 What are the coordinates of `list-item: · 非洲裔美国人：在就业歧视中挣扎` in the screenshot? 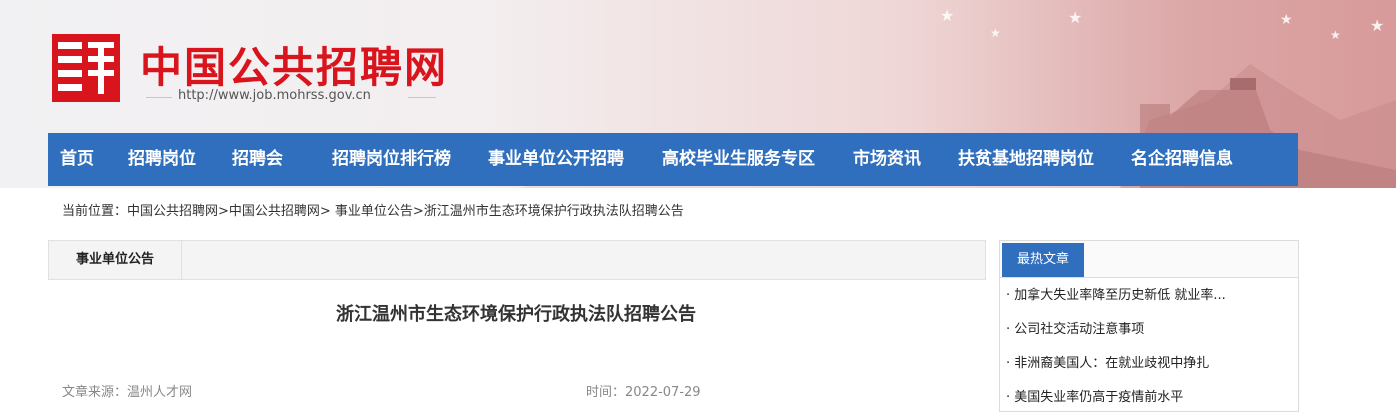 It's located at (1148, 364).